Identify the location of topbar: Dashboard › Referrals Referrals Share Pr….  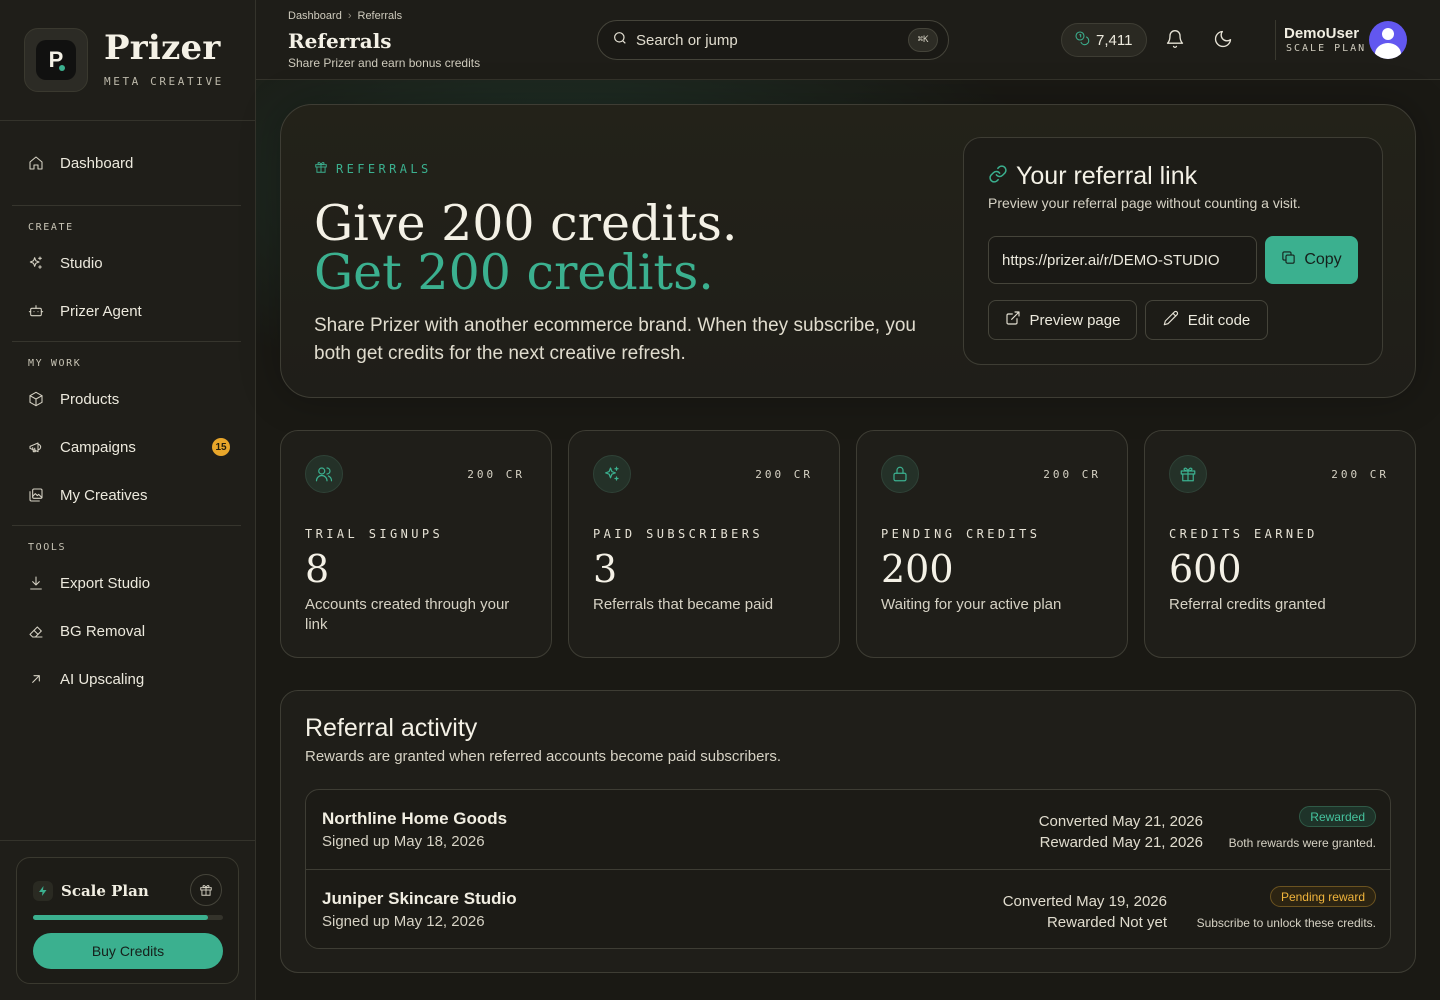
(848, 40).